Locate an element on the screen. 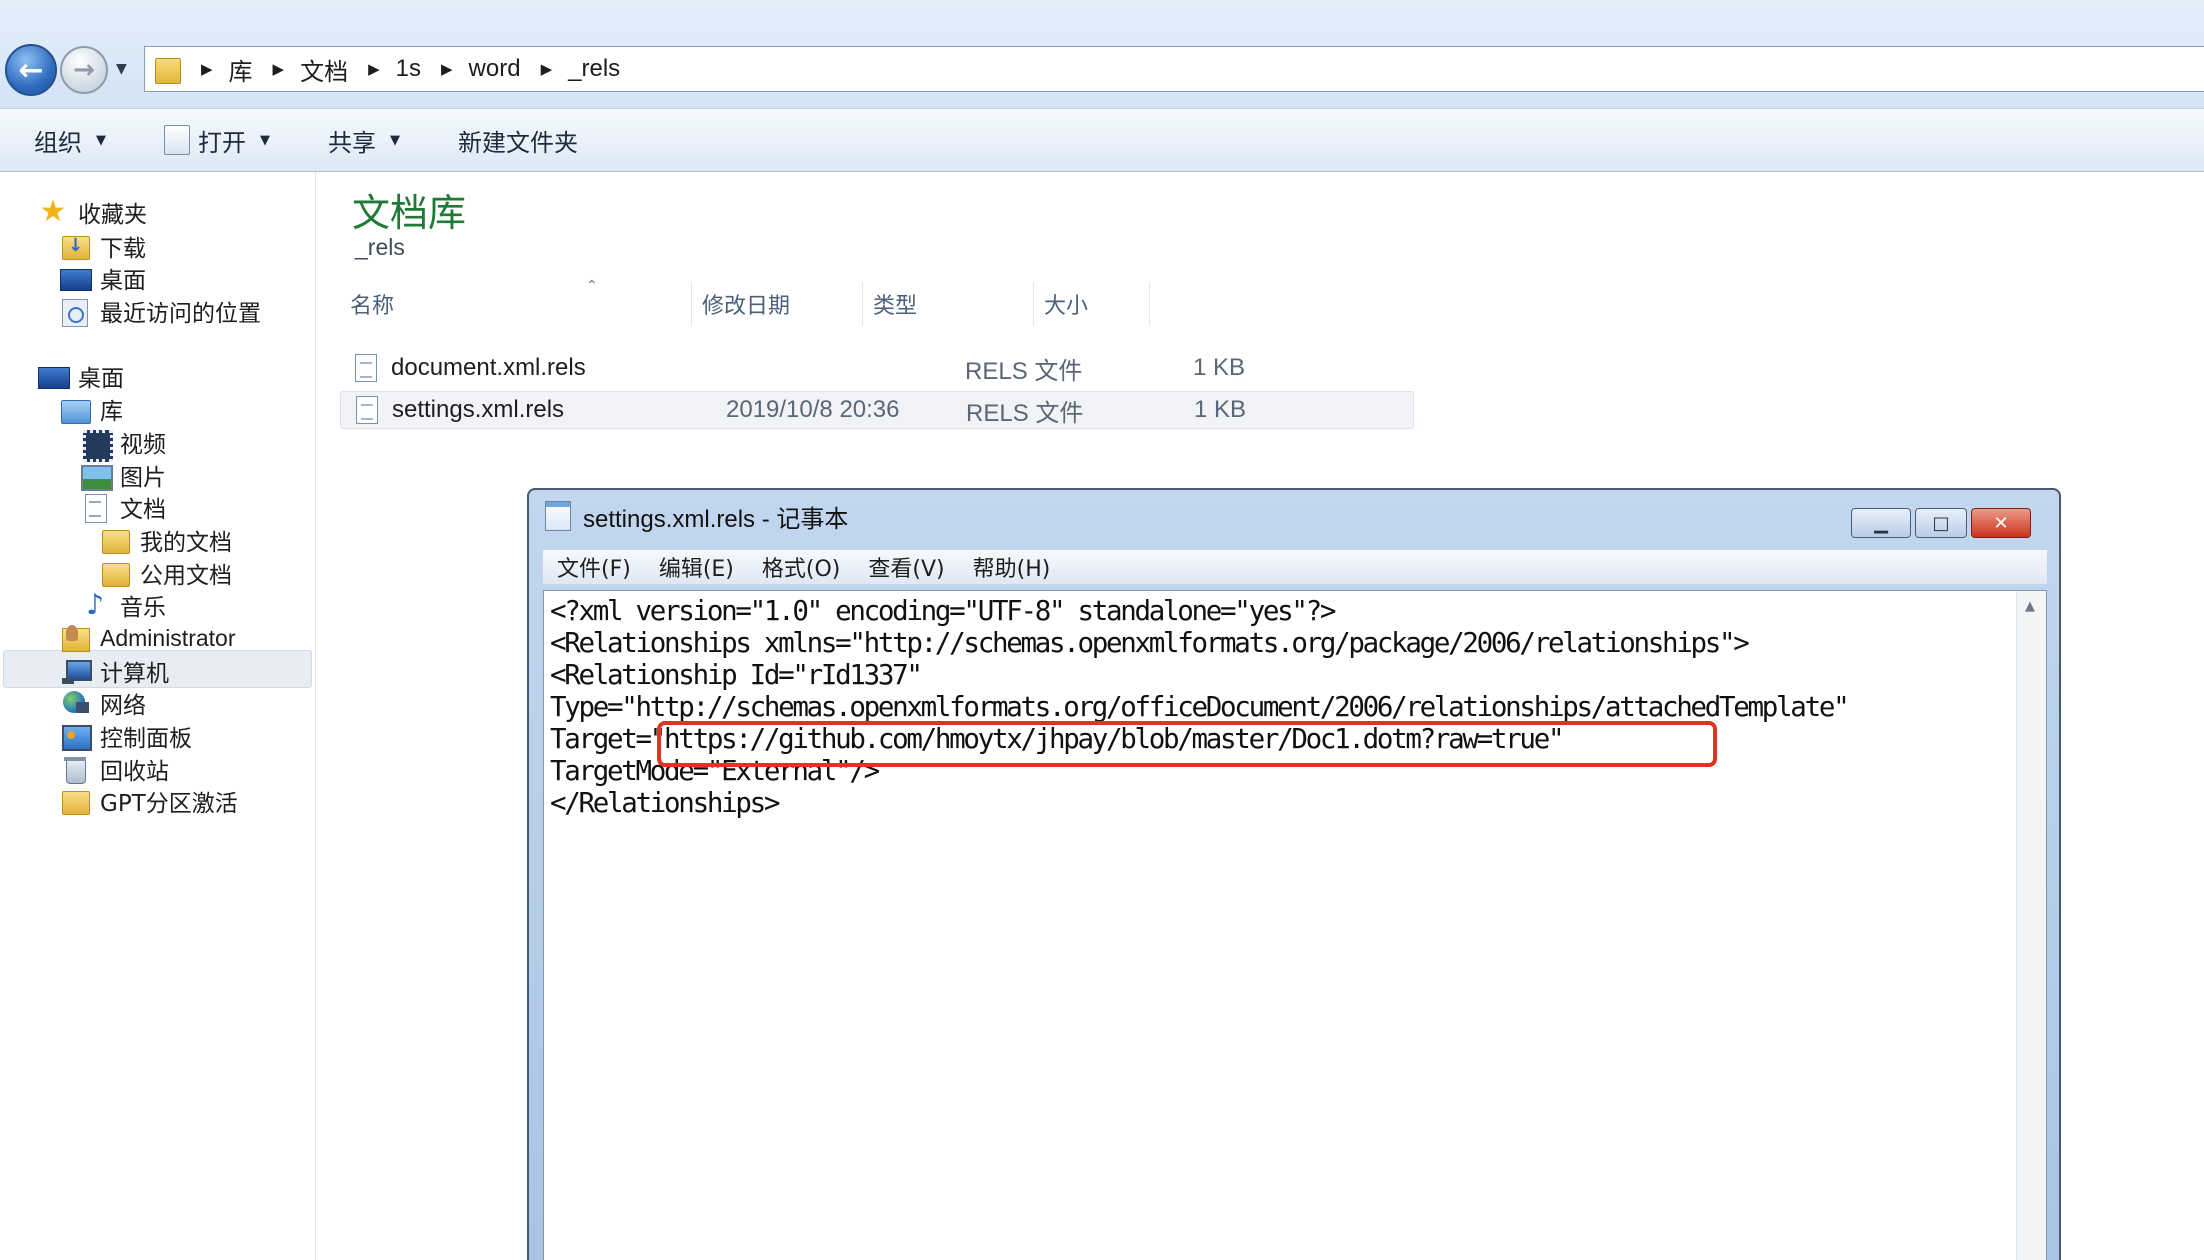 The height and width of the screenshot is (1260, 2204). document-icon is located at coordinates (95, 507).